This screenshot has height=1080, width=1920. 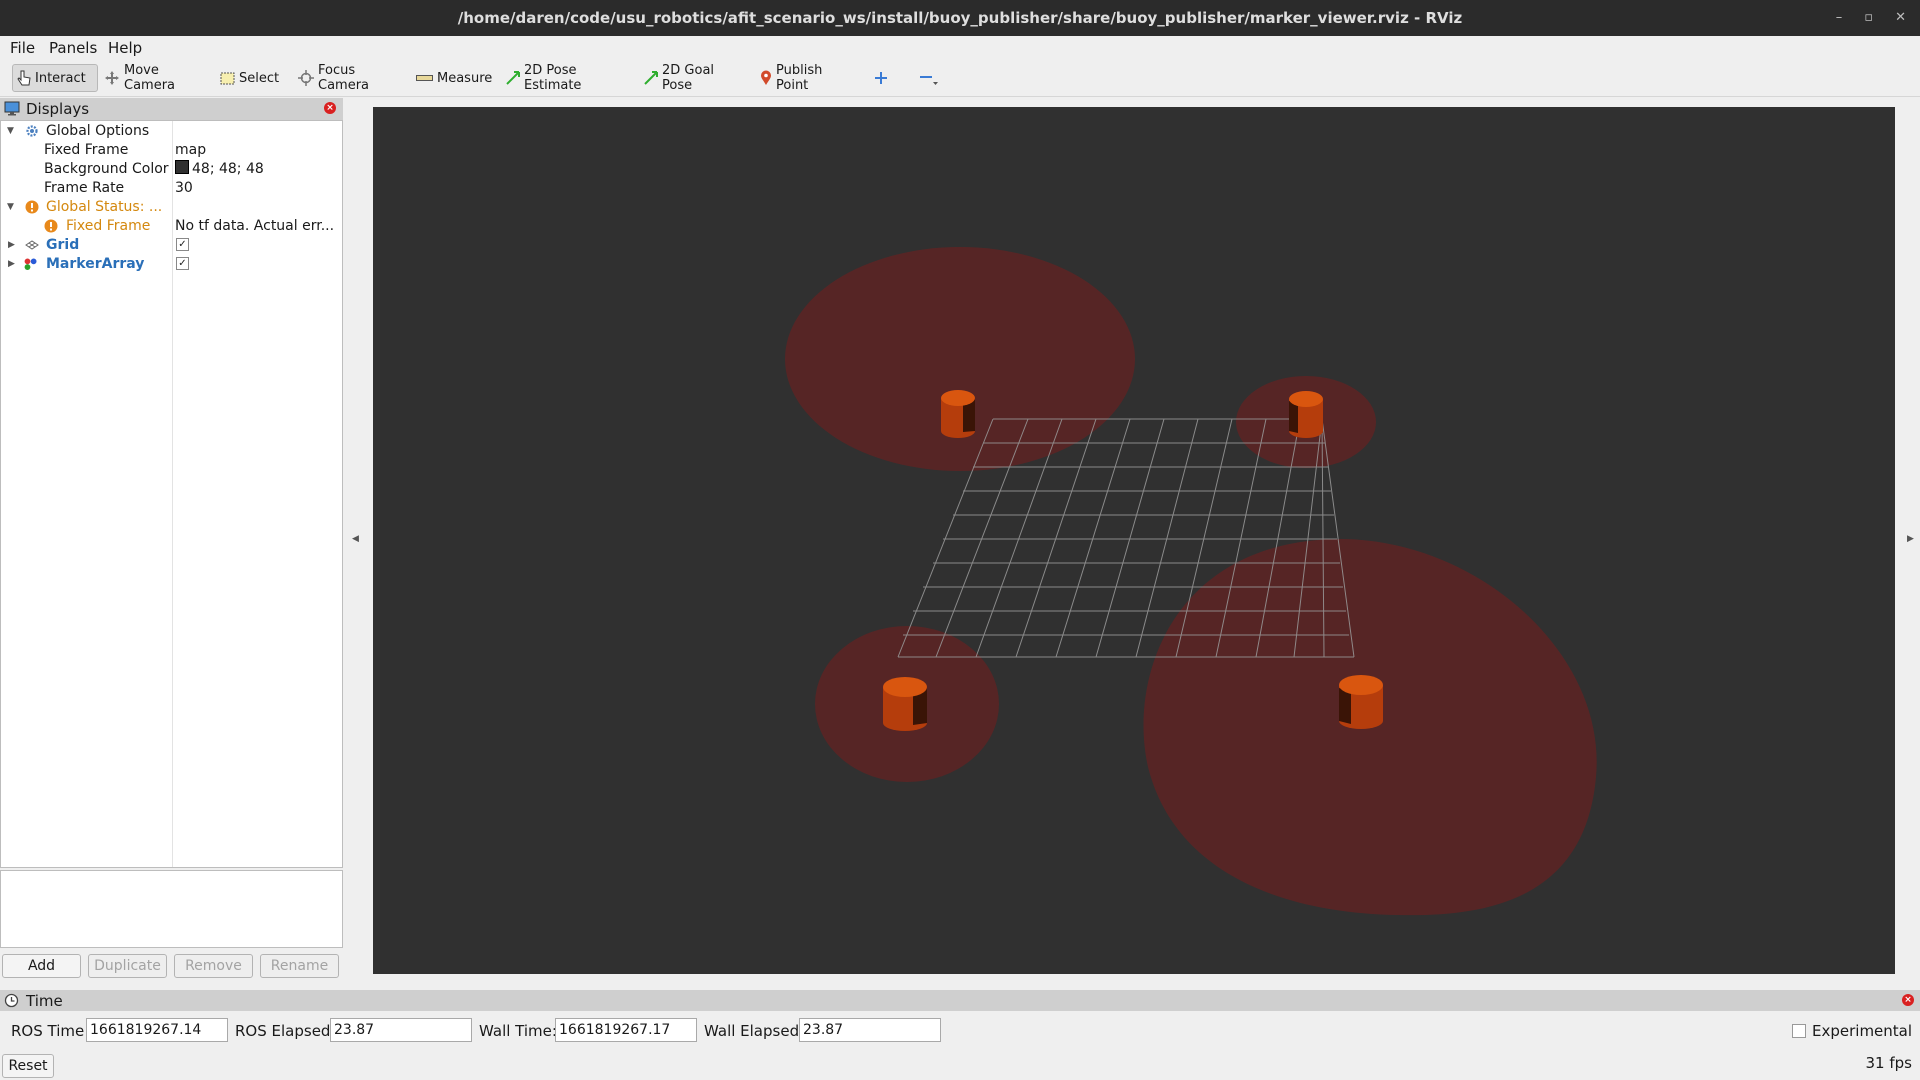 I want to click on ros-elapsed-label: ROS Elapsed:, so click(x=285, y=1031).